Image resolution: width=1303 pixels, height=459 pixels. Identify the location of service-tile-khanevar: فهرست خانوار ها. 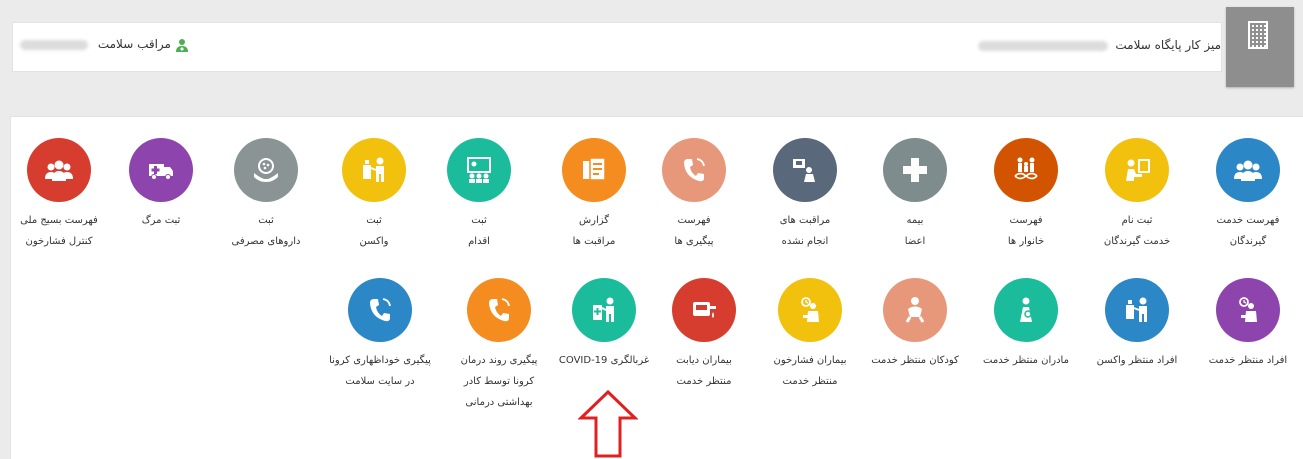
(1026, 195).